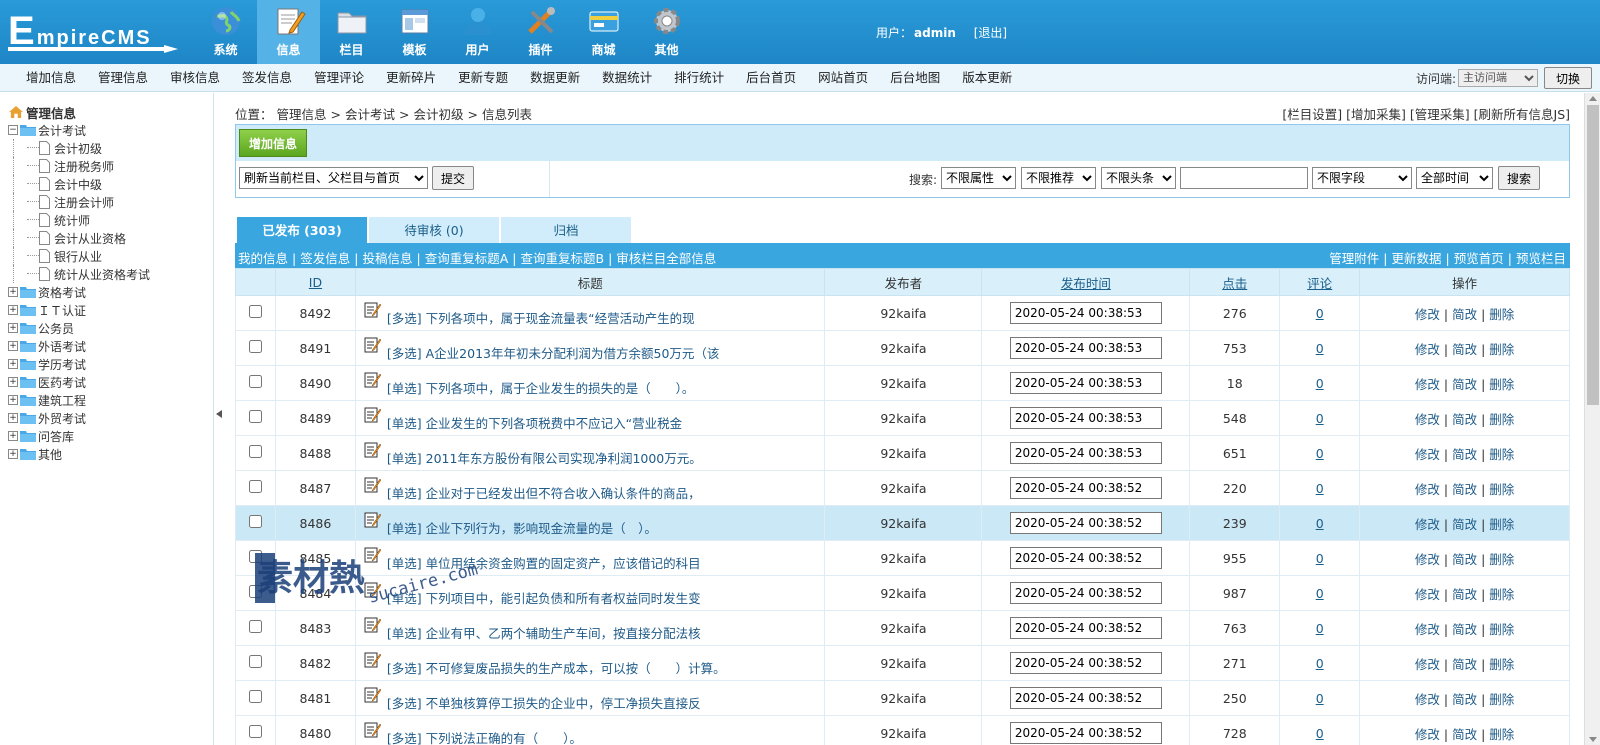 This screenshot has height=745, width=1600. Describe the element at coordinates (195, 78) in the screenshot. I see `subnav-item: 审核信息` at that location.